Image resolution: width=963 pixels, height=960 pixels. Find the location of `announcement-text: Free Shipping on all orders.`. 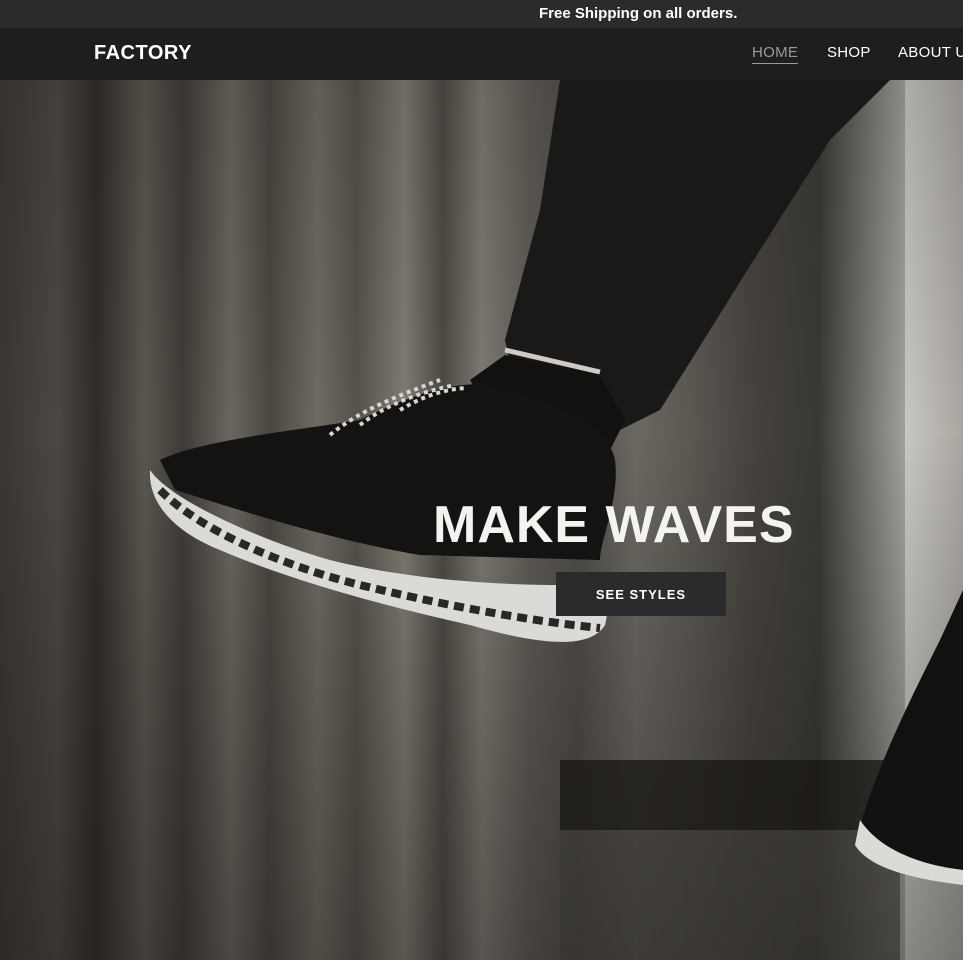

announcement-text: Free Shipping on all orders. is located at coordinates (638, 13).